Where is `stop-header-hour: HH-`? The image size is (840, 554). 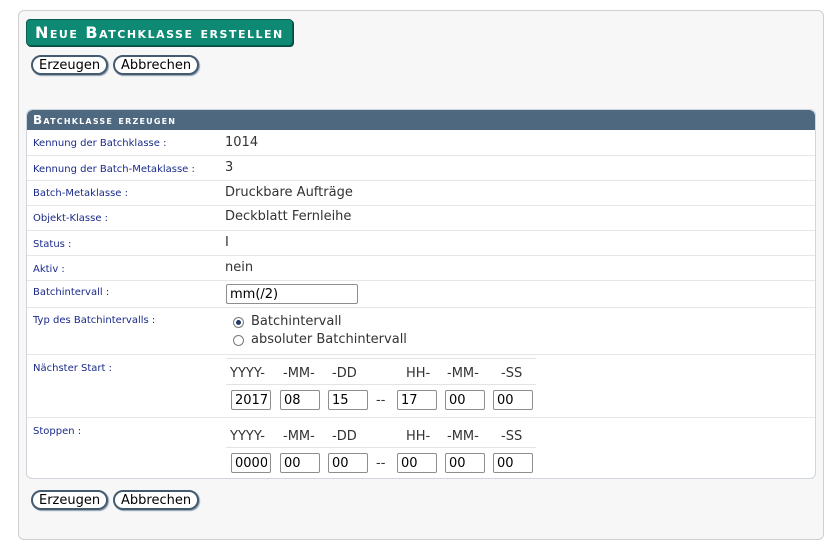
stop-header-hour: HH- is located at coordinates (418, 436).